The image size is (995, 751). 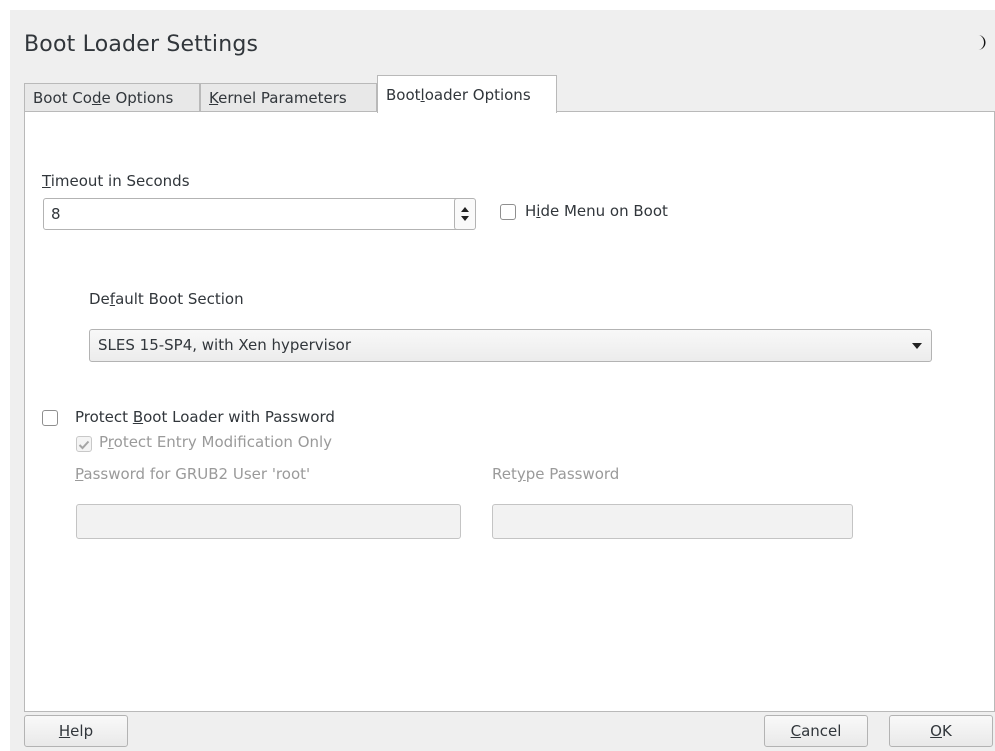 I want to click on default-boot-section-label: Default Boot Section, so click(x=166, y=299).